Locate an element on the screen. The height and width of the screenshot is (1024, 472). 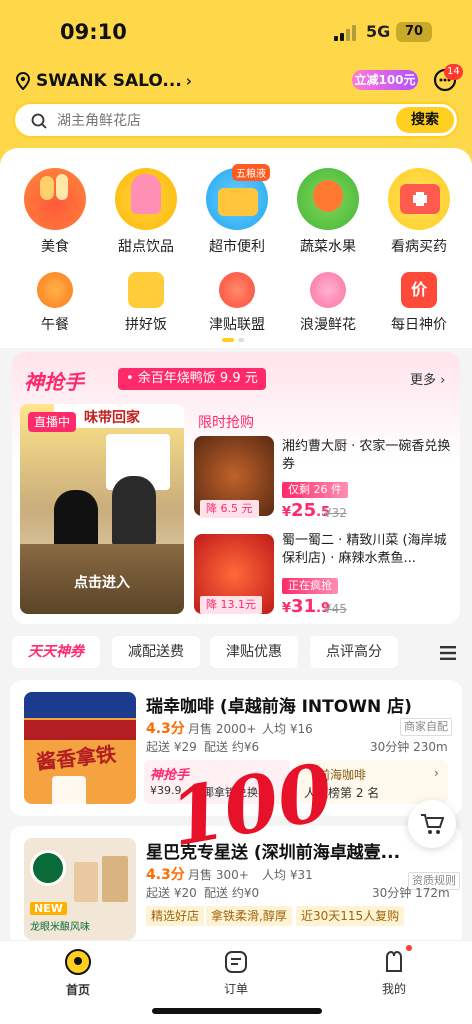
message-badge: 14 is located at coordinates (453, 72).